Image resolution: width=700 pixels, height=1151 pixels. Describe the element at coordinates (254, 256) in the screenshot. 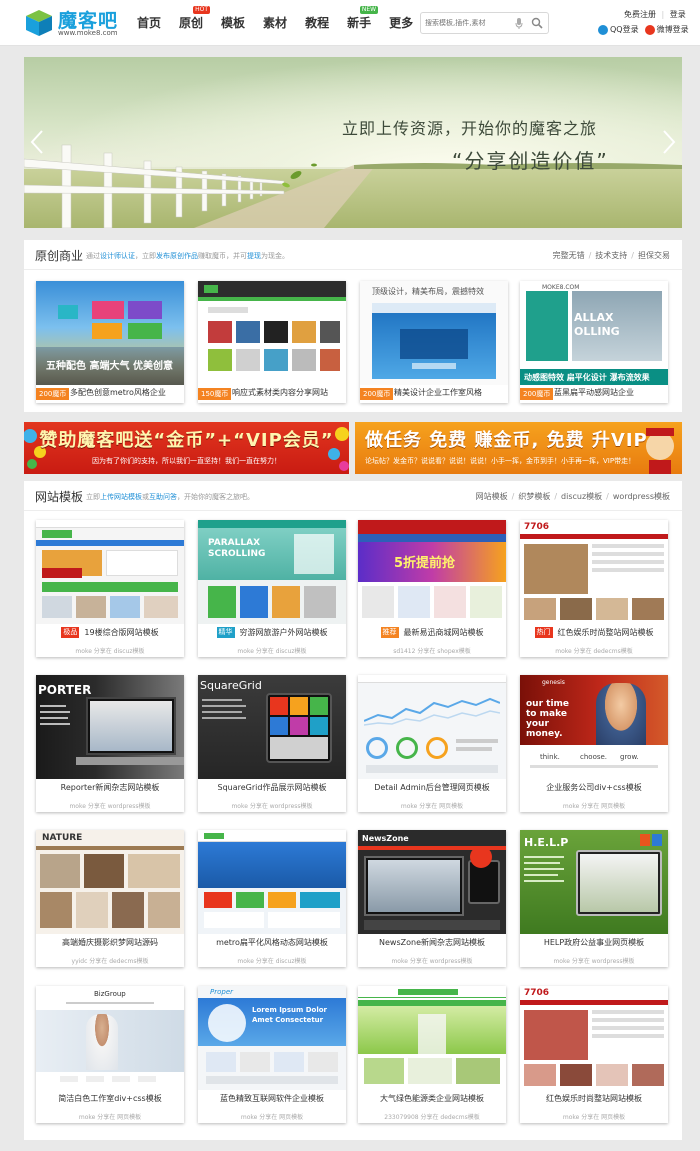

I see `withdraw-link: 提现` at that location.